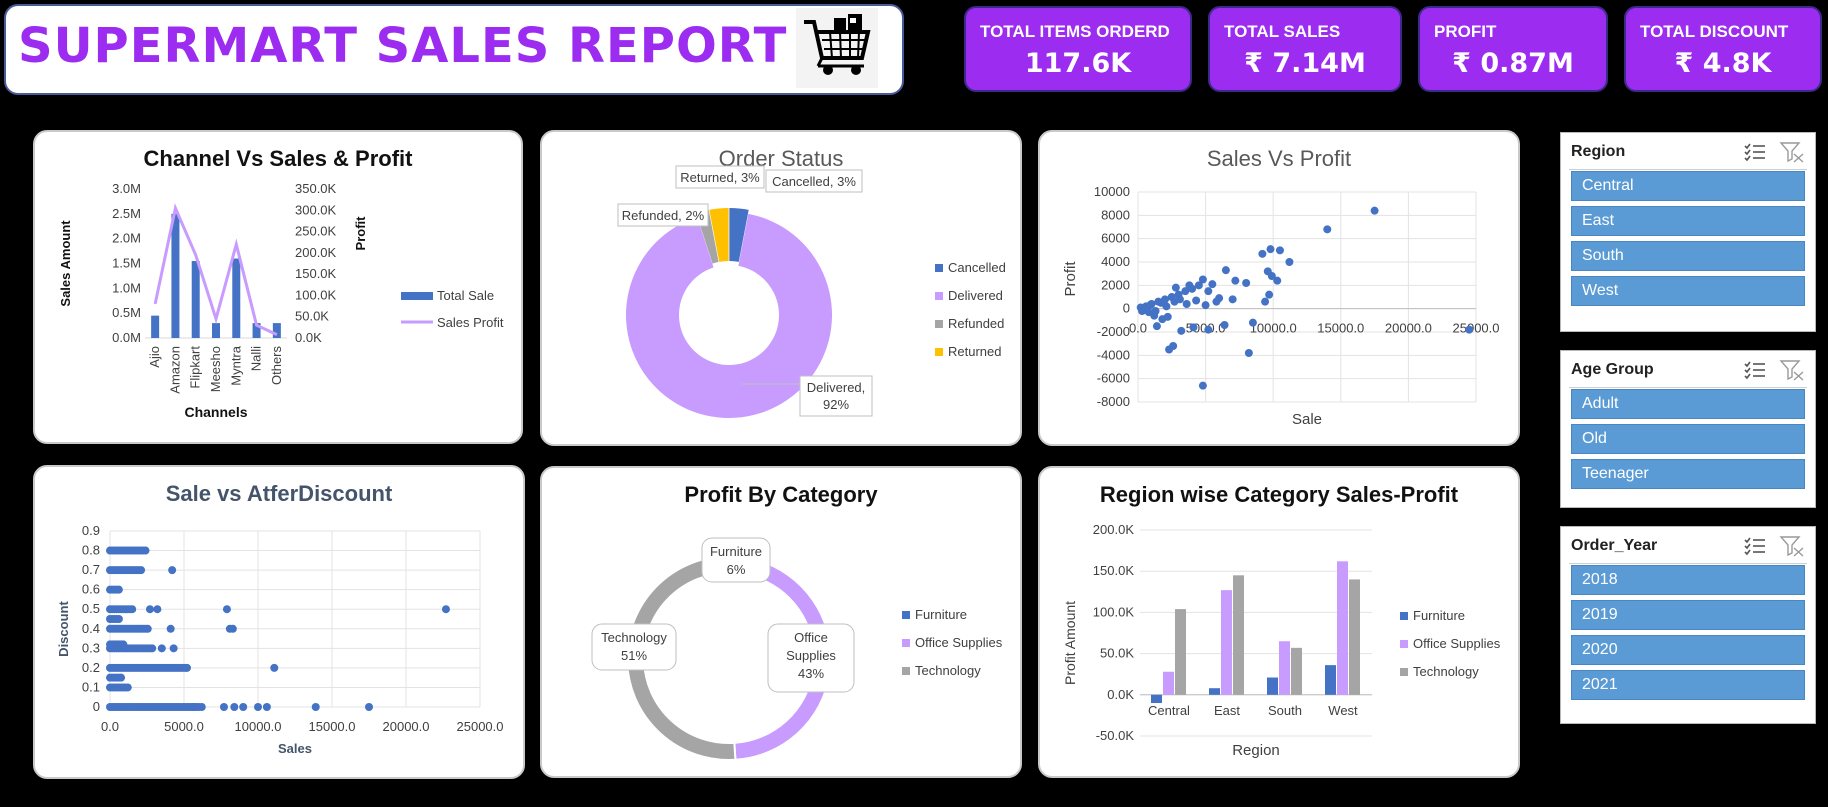  Describe the element at coordinates (480, 726) in the screenshot. I see `x-tick-label: 25000.0` at that location.